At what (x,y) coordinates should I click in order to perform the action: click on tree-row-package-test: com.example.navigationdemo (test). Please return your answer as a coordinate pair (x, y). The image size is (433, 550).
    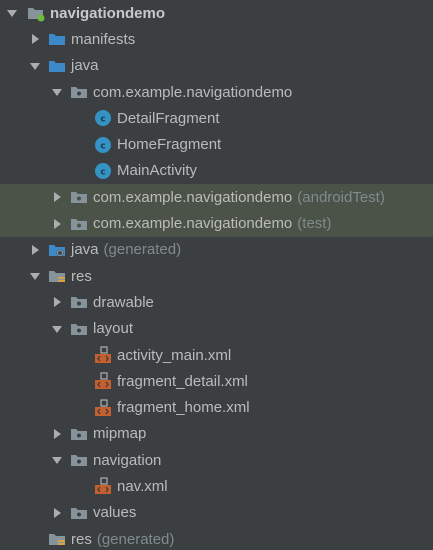
    Looking at the image, I should click on (216, 223).